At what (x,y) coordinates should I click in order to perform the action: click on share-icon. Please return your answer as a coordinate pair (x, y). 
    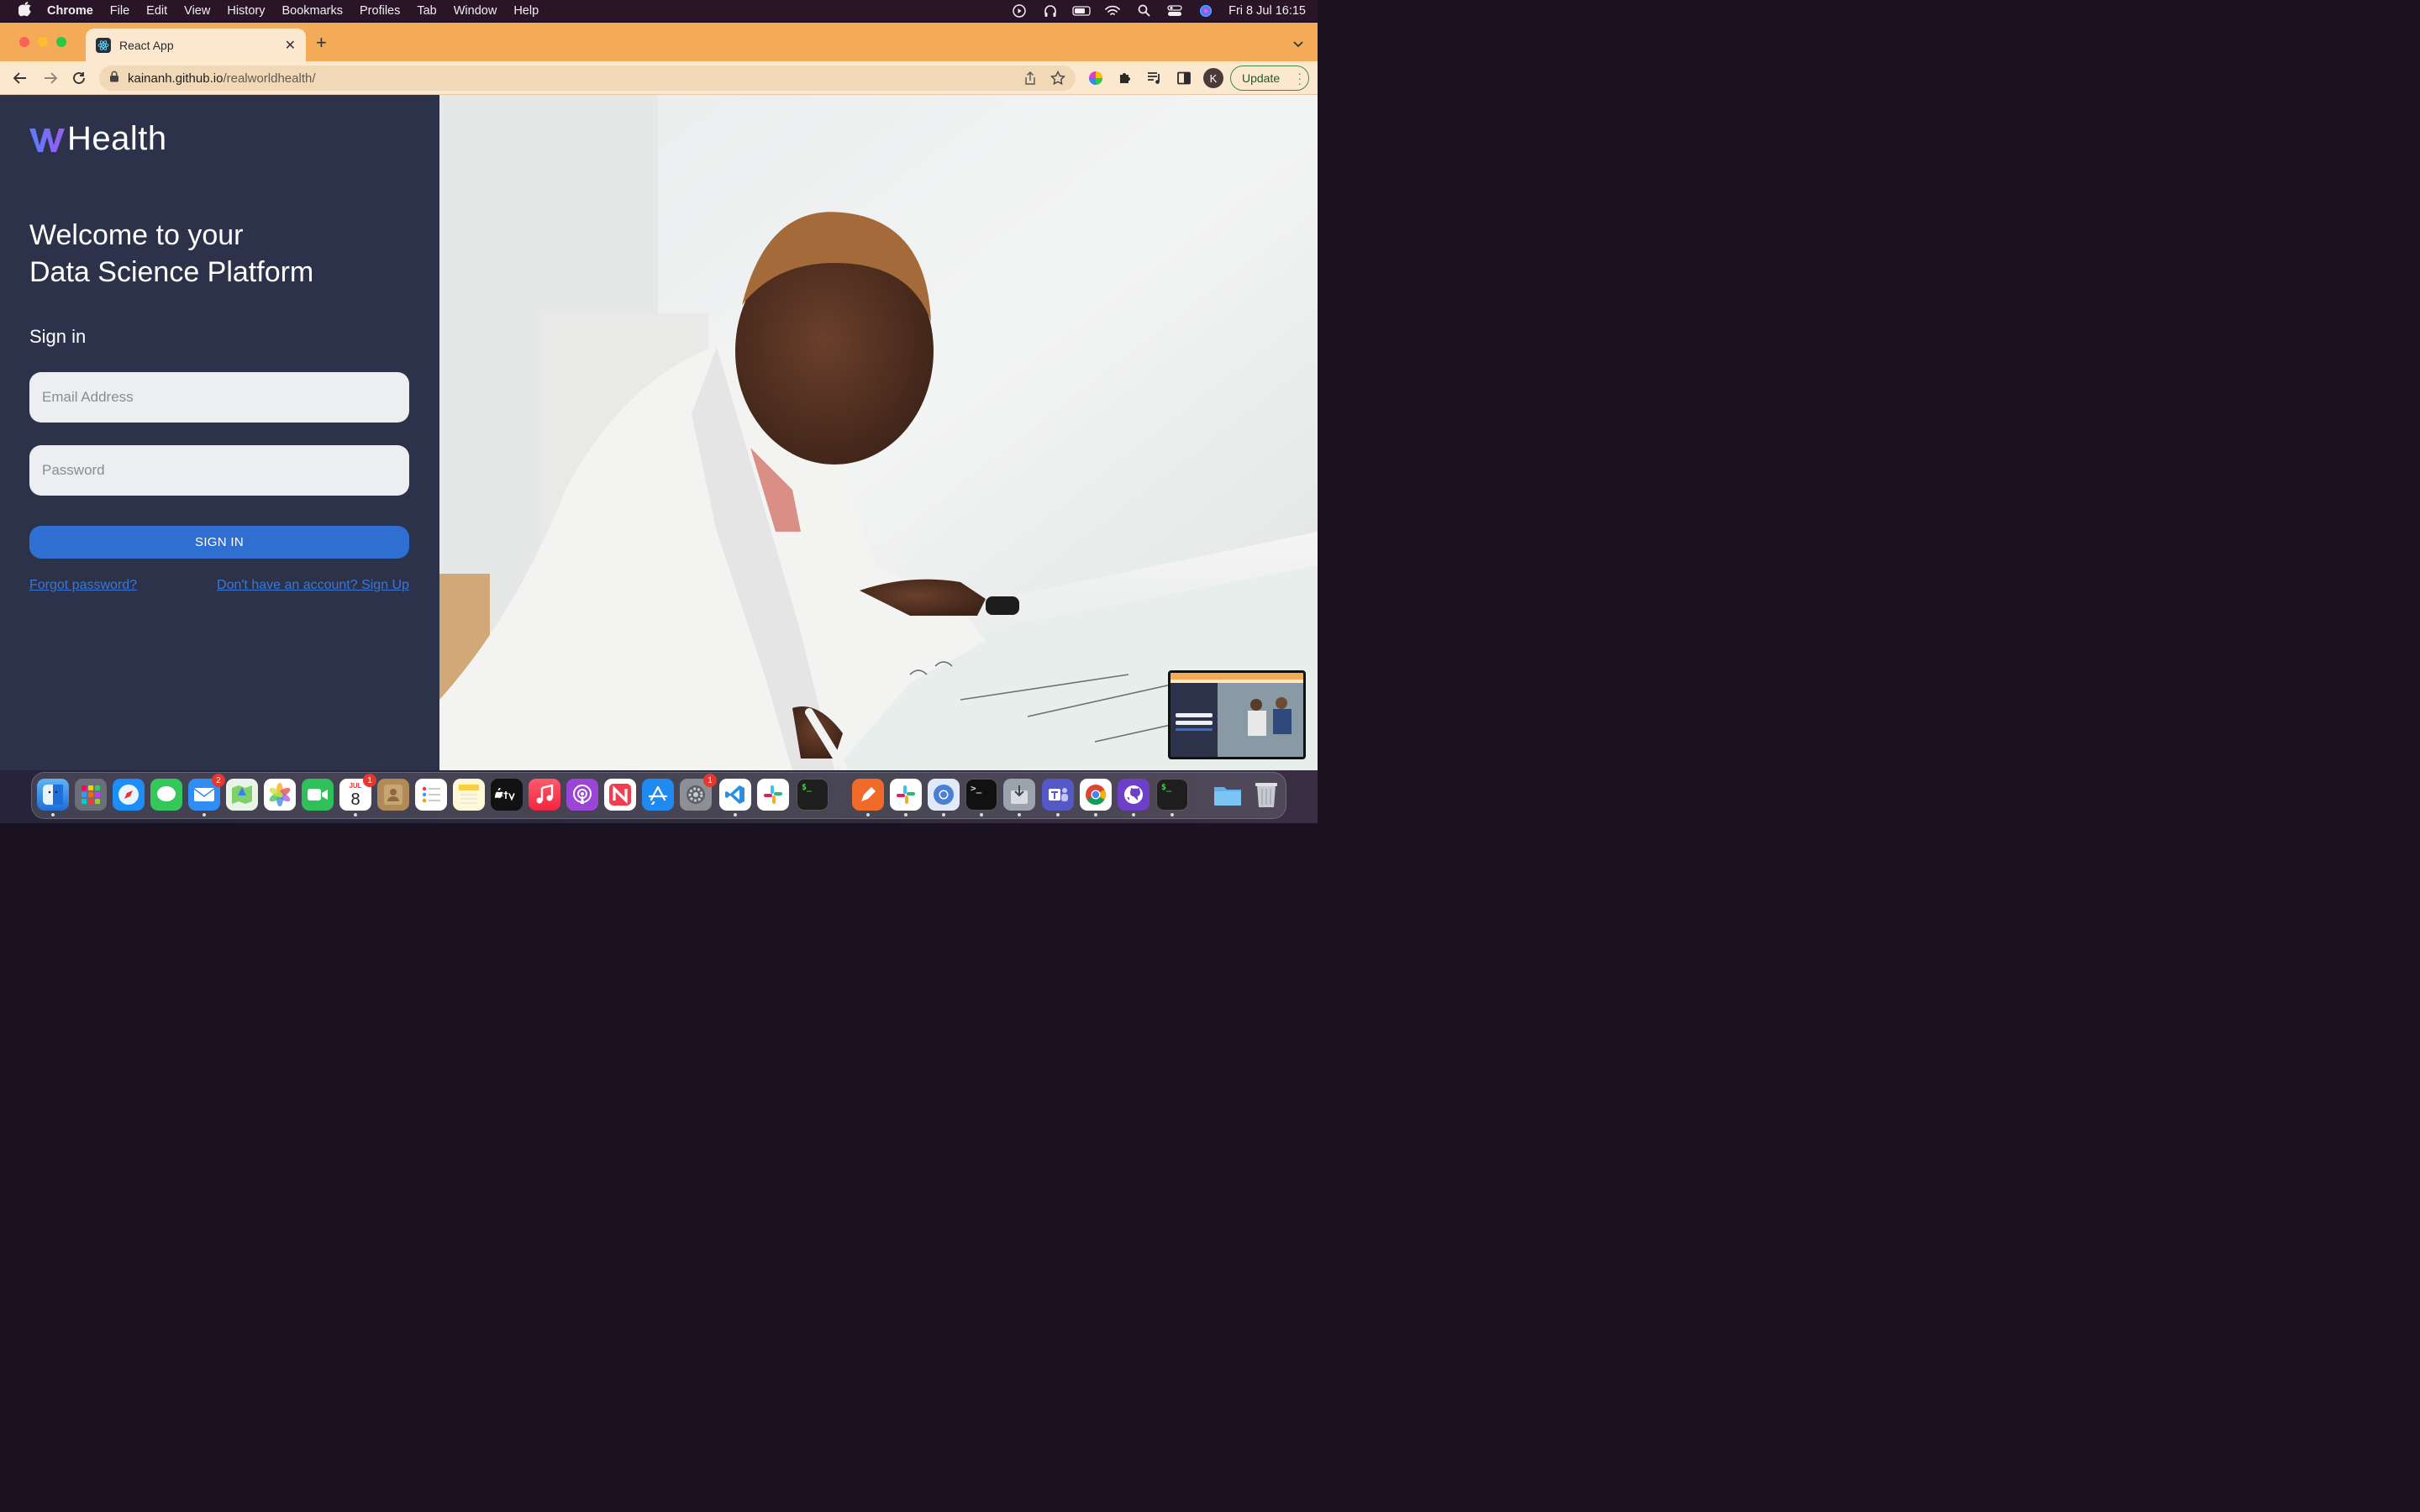
    Looking at the image, I should click on (1030, 80).